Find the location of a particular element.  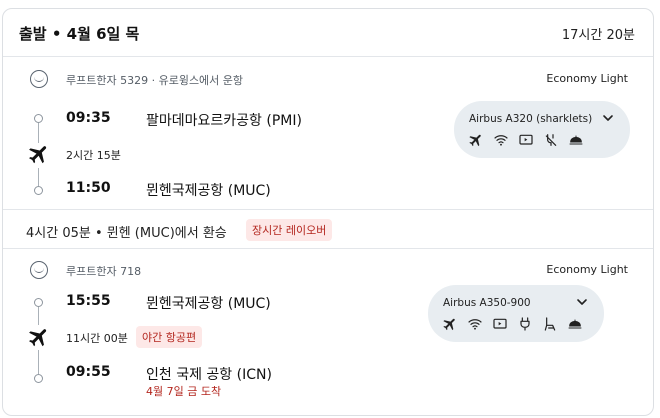

layover-text: 4시간 05분 • 뮌헨 (MUC)에서 환승 is located at coordinates (126, 233).